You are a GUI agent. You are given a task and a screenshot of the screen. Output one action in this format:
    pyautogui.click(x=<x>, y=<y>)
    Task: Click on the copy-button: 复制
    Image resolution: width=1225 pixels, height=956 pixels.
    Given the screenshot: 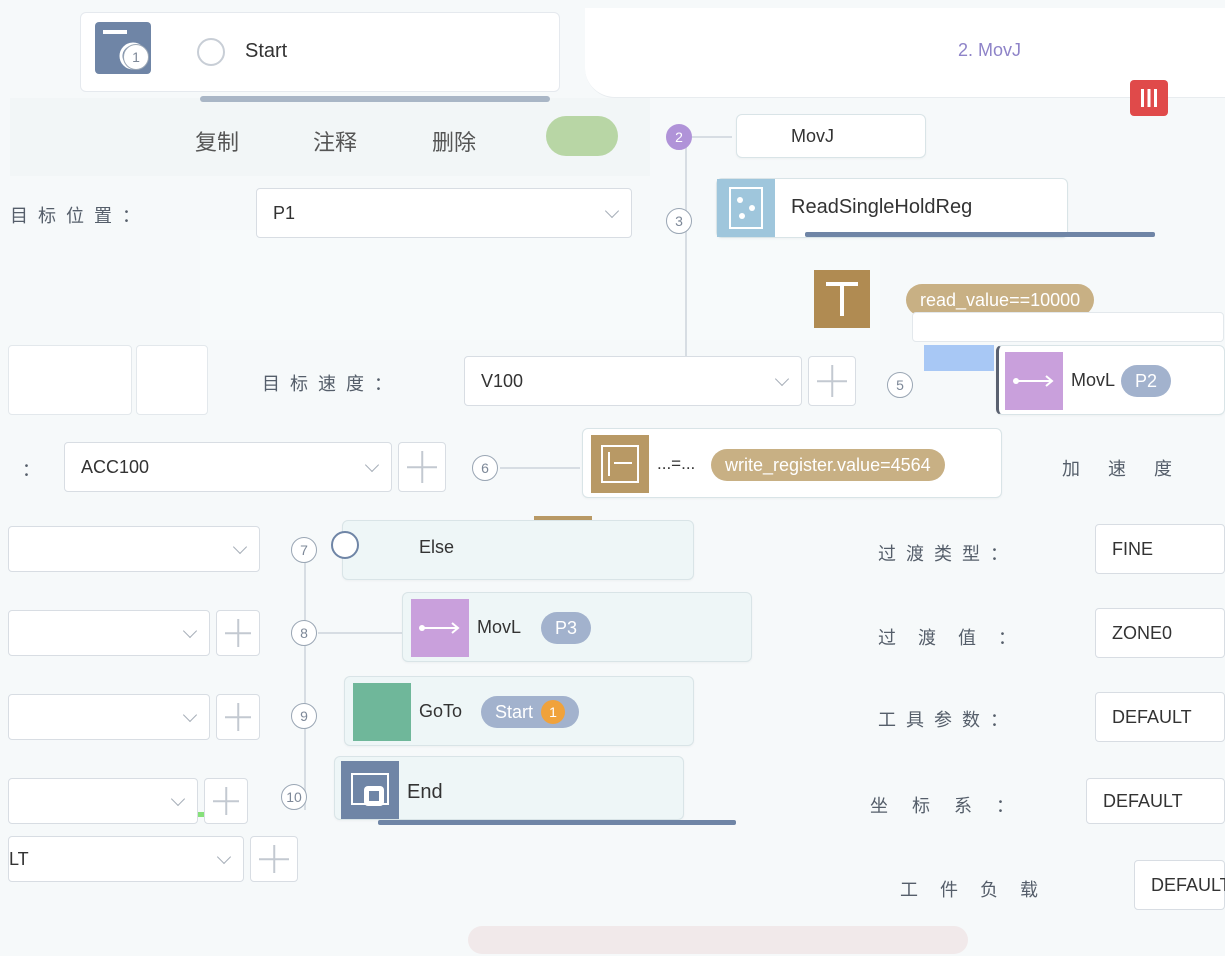 What is the action you would take?
    pyautogui.click(x=217, y=141)
    